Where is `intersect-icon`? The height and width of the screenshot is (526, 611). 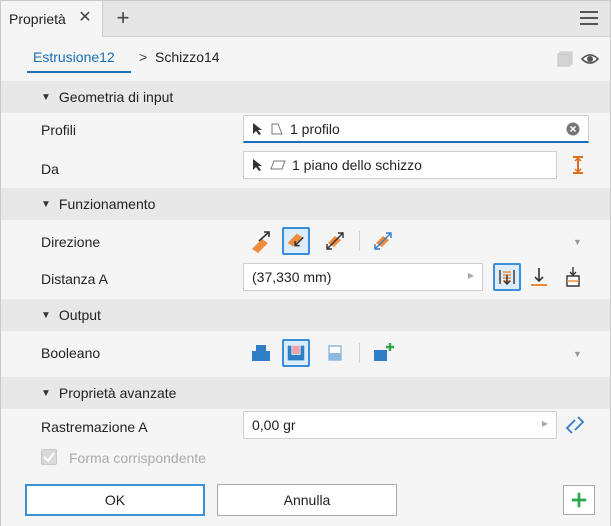
intersect-icon is located at coordinates (335, 353).